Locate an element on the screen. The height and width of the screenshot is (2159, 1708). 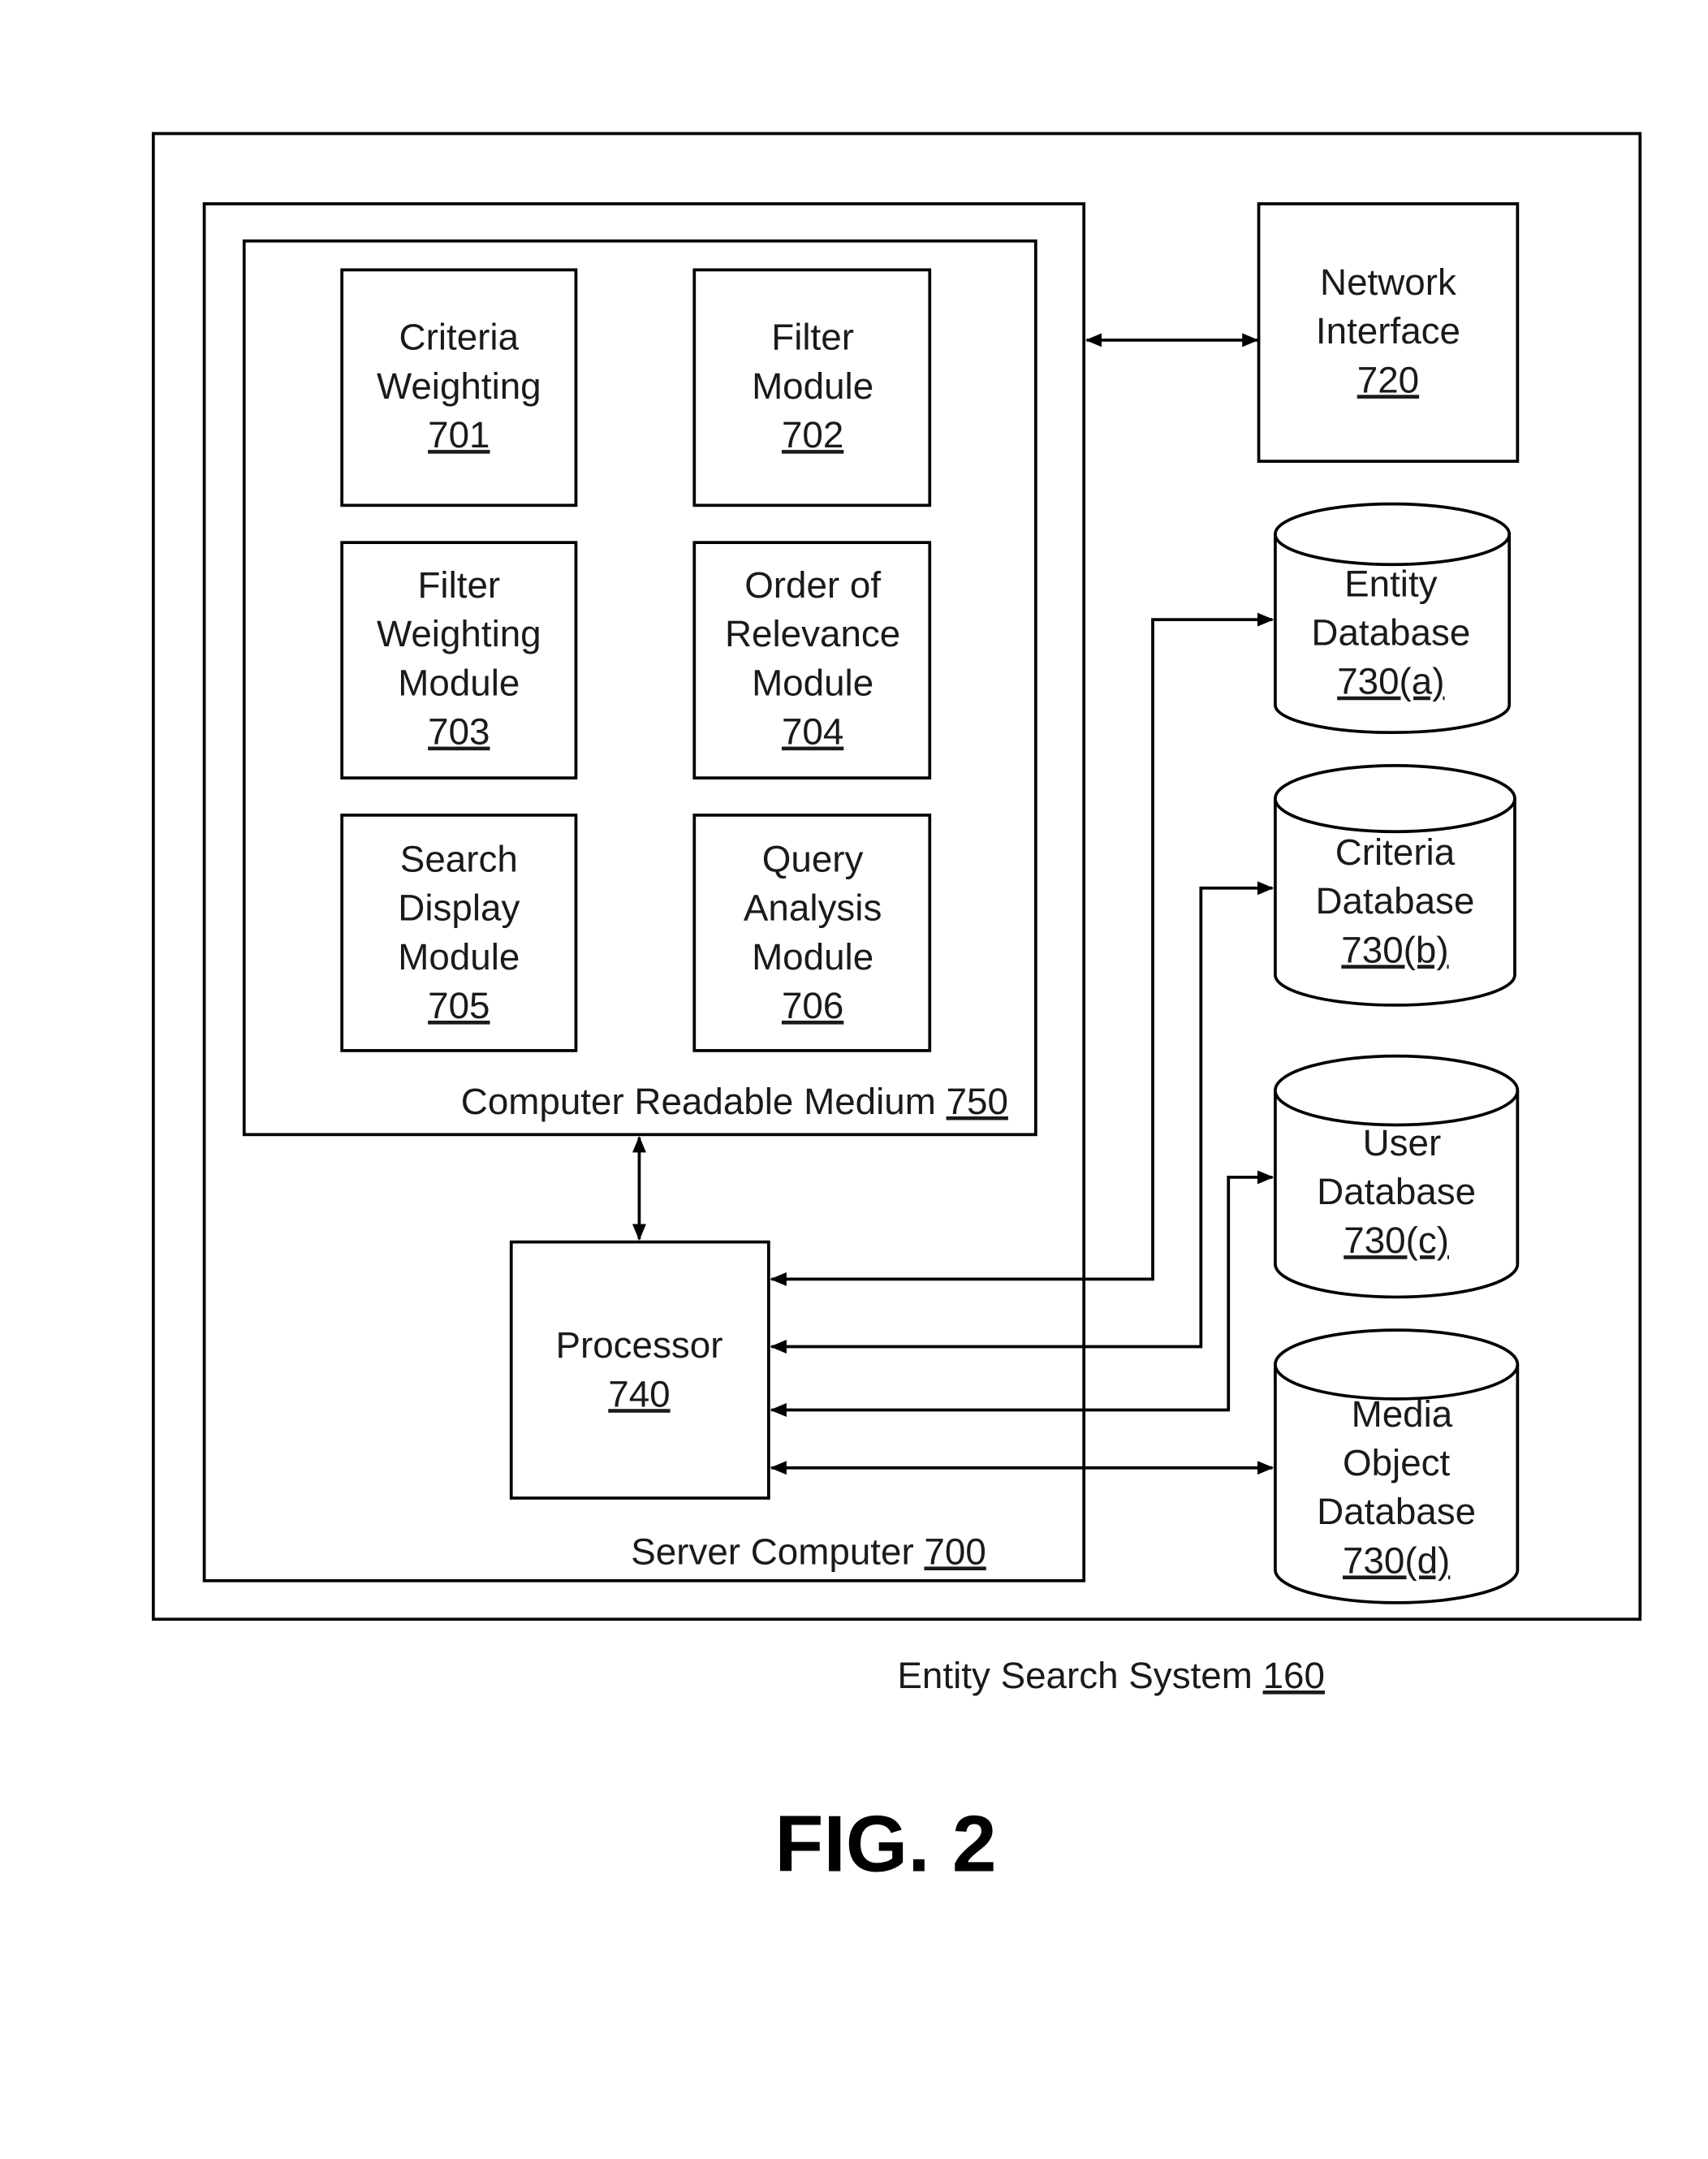
database-730d: Media Object Database 730(d) is located at coordinates (1397, 1466).